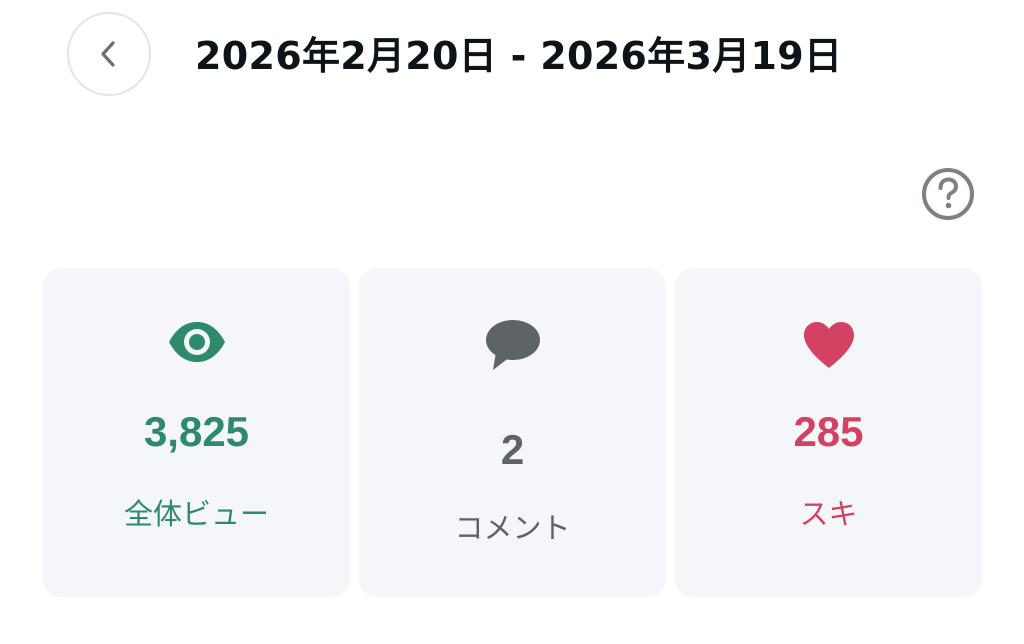 This screenshot has height=644, width=1024. I want to click on eye-icon, so click(196, 342).